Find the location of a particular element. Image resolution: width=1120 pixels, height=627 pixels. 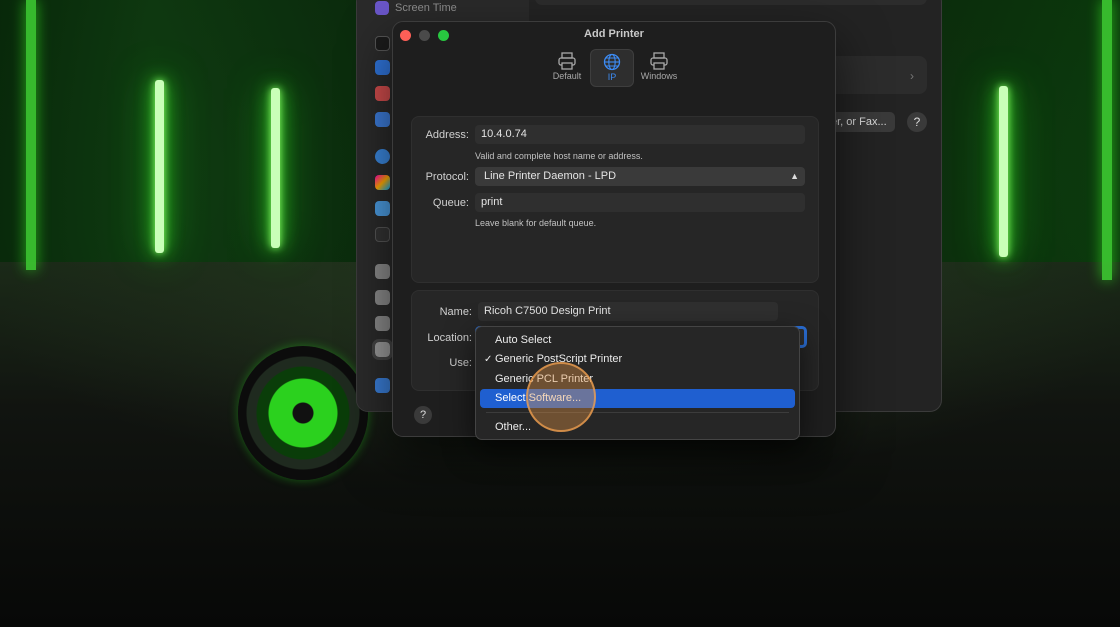

chevron-right-icon: › is located at coordinates (912, 76).